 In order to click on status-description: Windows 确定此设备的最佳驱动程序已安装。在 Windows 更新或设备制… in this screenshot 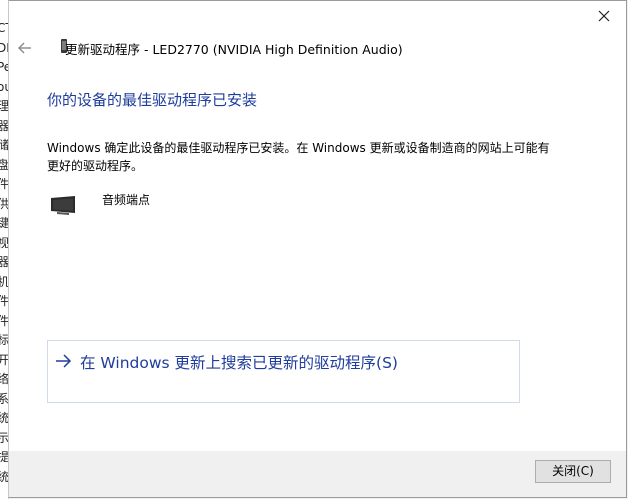, I will do `click(298, 157)`.